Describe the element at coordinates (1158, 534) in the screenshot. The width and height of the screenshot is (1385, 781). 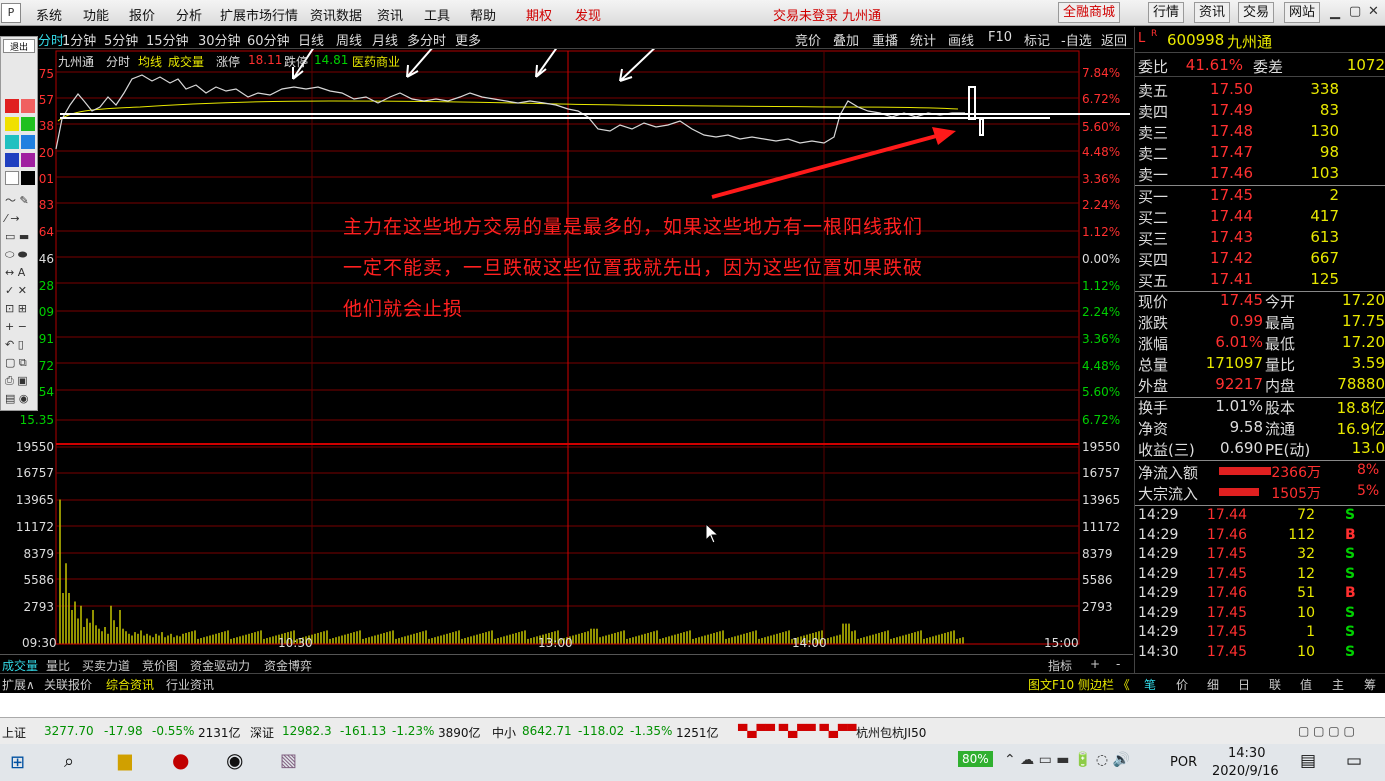
I see `tick-time: 14:29` at that location.